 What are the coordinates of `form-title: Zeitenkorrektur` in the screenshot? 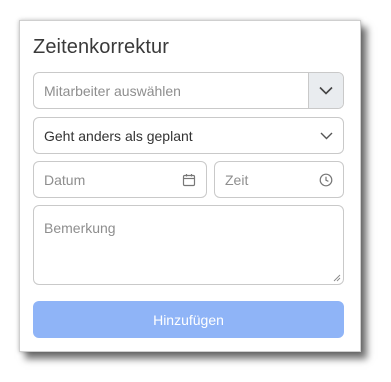 It's located at (101, 47).